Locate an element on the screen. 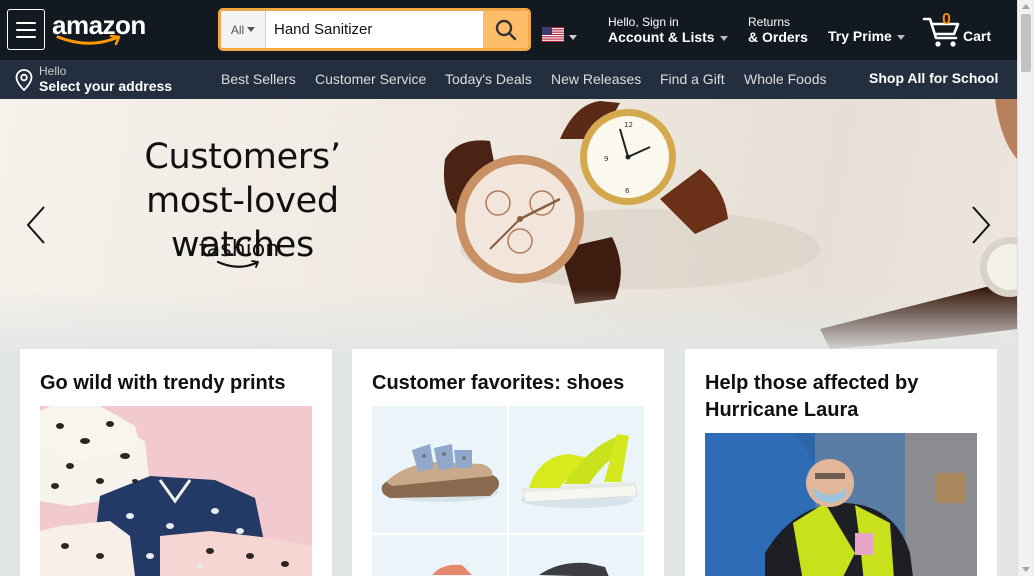 This screenshot has height=576, width=1034. svg-text: 9 is located at coordinates (606, 159).